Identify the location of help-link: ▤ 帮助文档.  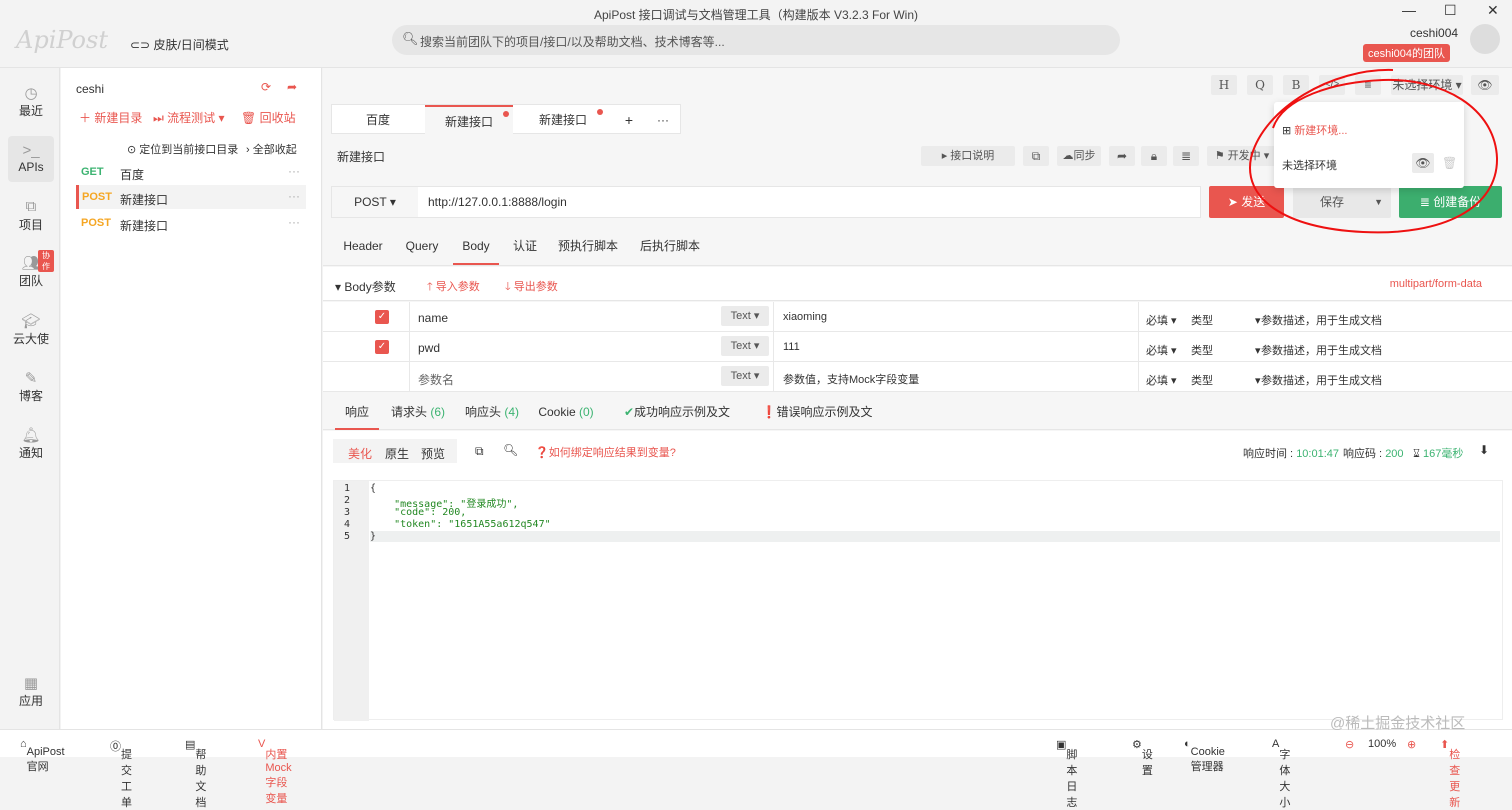
(195, 773).